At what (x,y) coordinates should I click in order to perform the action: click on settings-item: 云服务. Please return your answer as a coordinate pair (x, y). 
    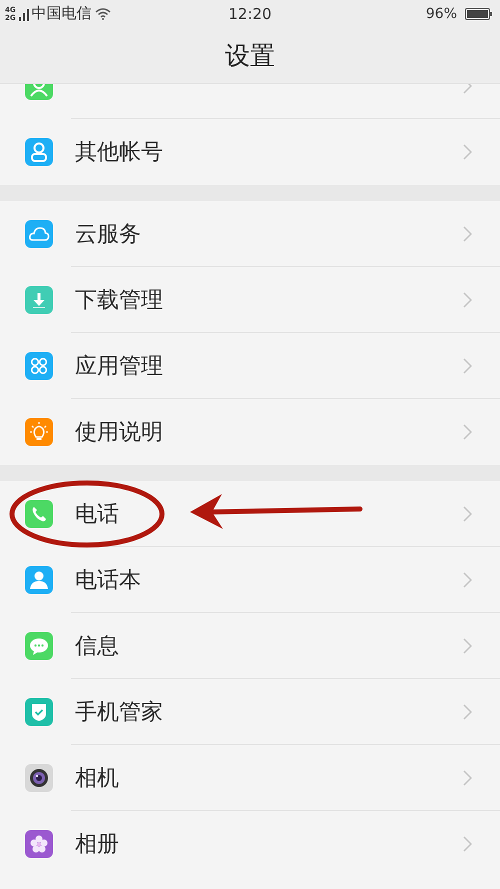
    Looking at the image, I should click on (250, 234).